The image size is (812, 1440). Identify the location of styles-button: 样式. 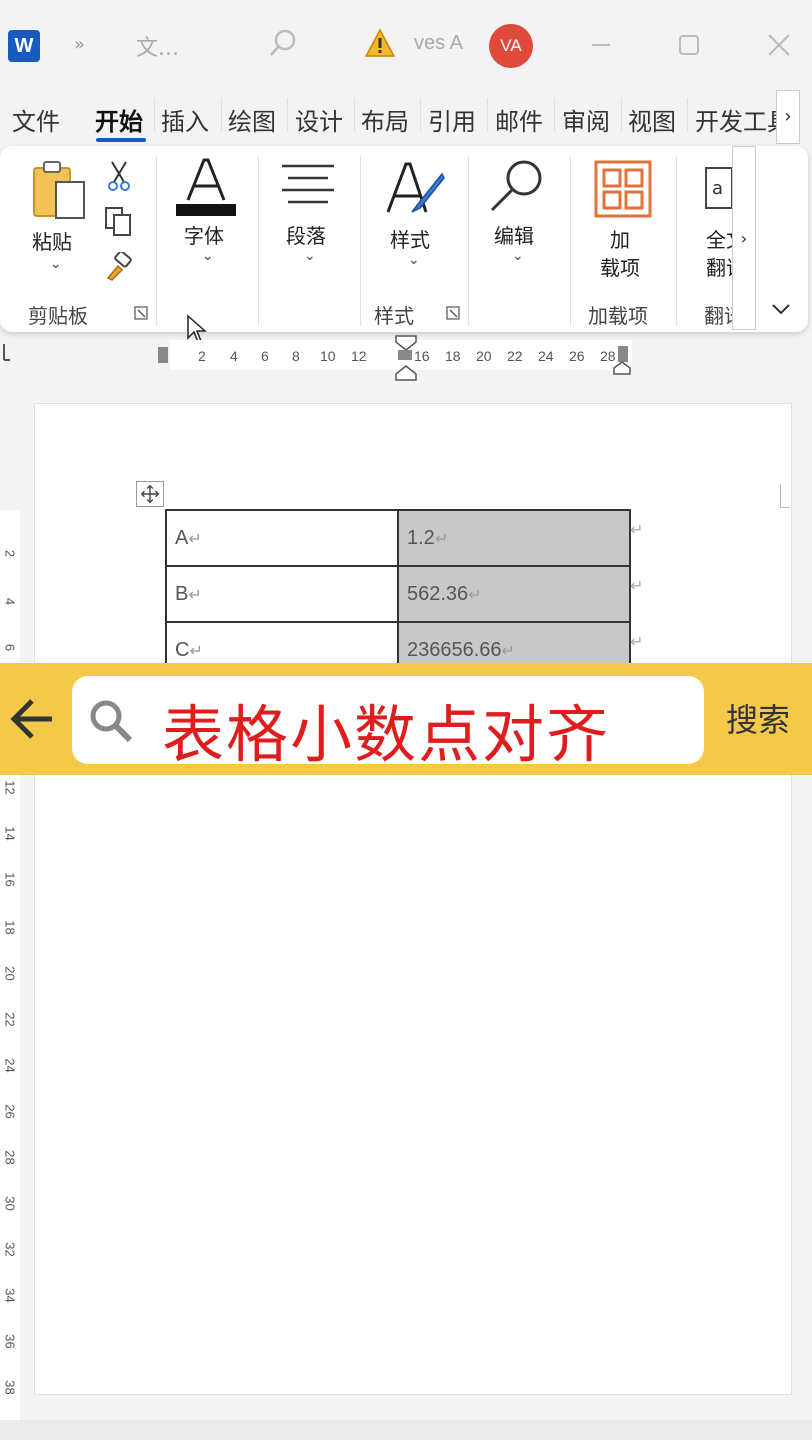
(410, 238).